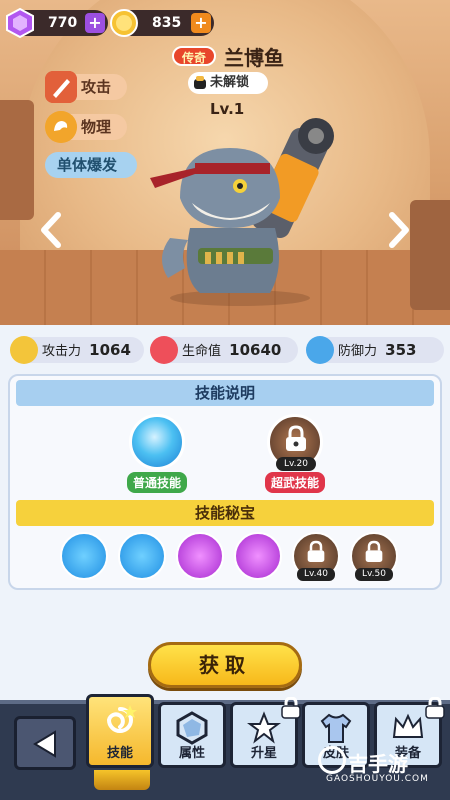  I want to click on defense-stat-label: 防御力, so click(358, 351).